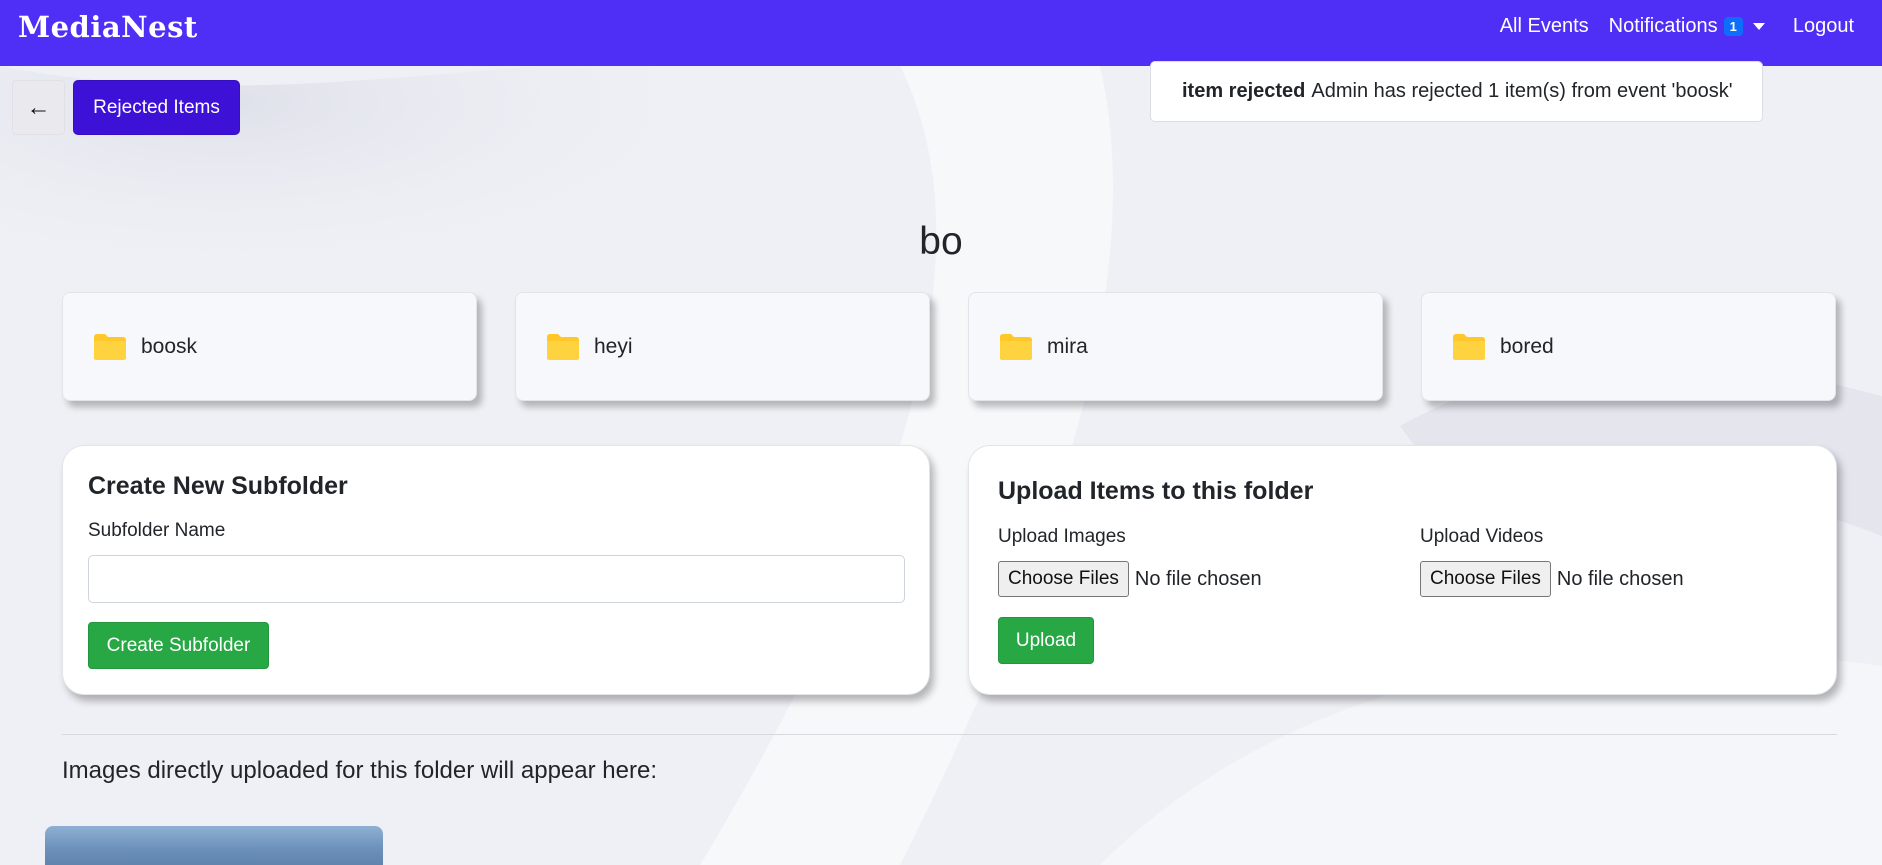 The width and height of the screenshot is (1882, 865). Describe the element at coordinates (1544, 26) in the screenshot. I see `nav-all-events-link: All Events` at that location.